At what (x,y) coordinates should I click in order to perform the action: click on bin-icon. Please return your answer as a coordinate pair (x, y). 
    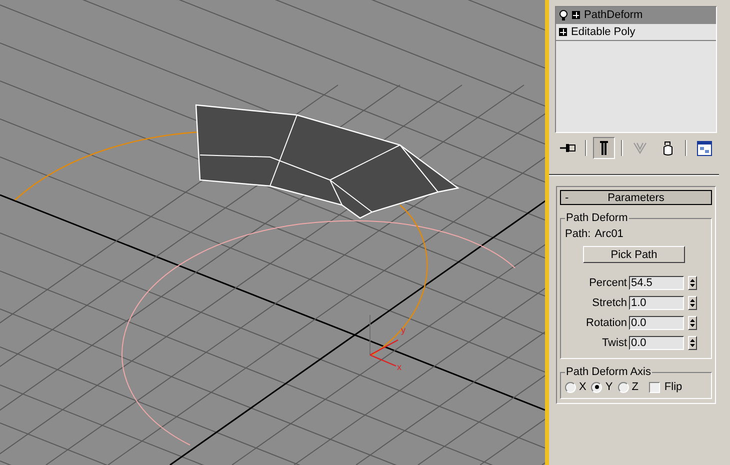
    Looking at the image, I should click on (668, 148).